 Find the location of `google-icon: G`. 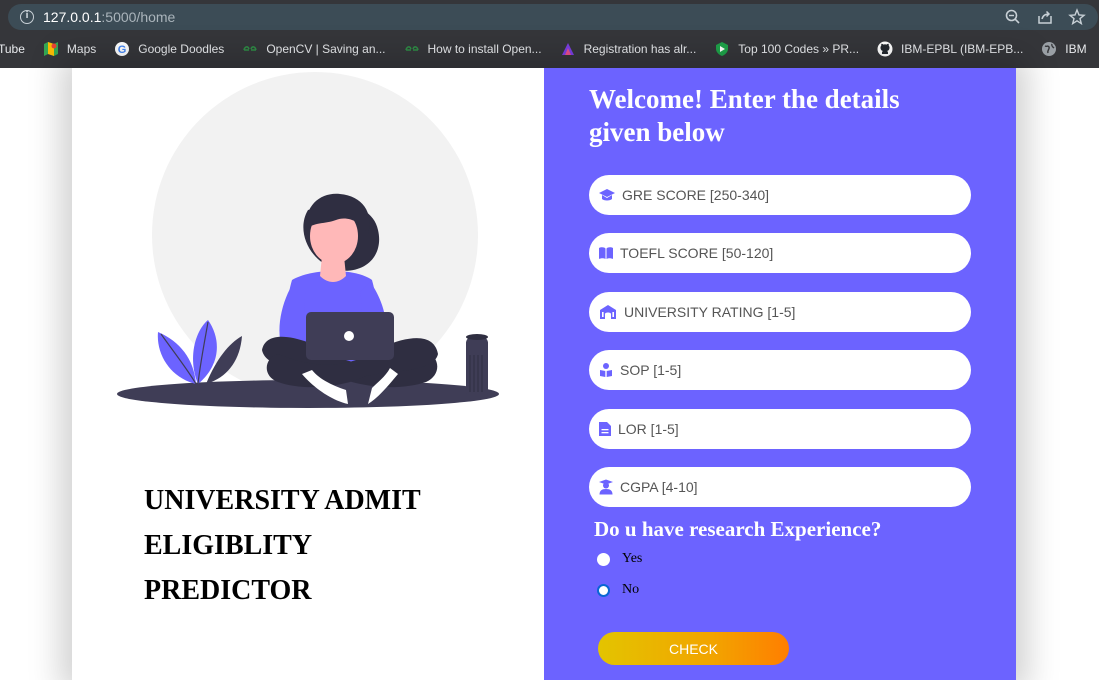

google-icon: G is located at coordinates (122, 49).